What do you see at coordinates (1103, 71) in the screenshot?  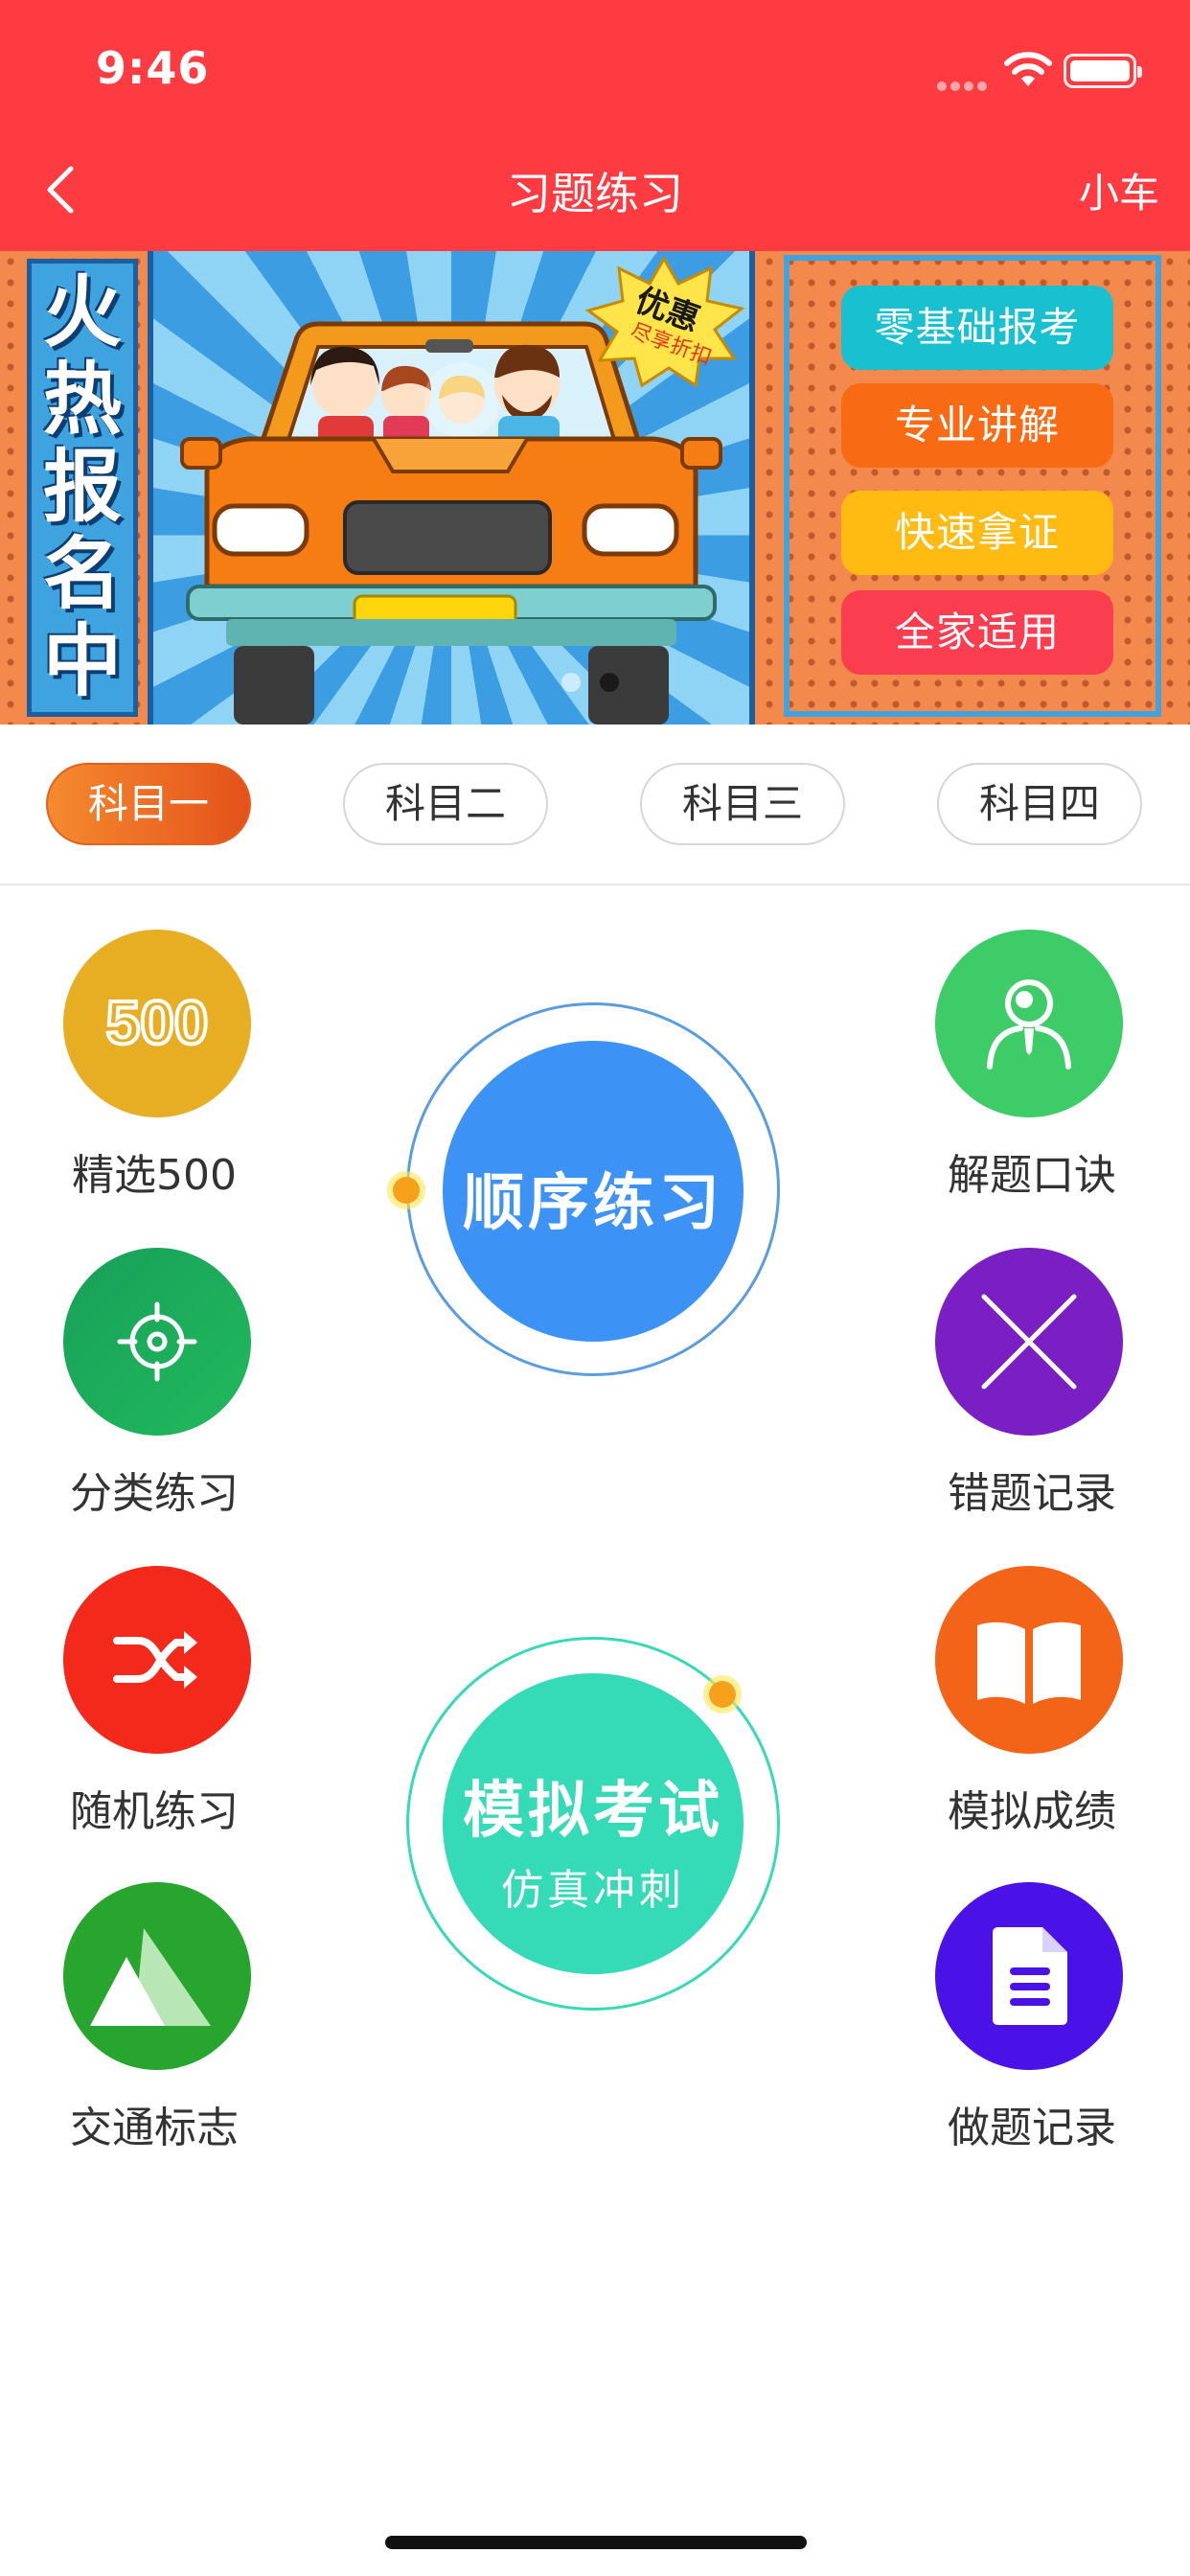 I see `battery-icon` at bounding box center [1103, 71].